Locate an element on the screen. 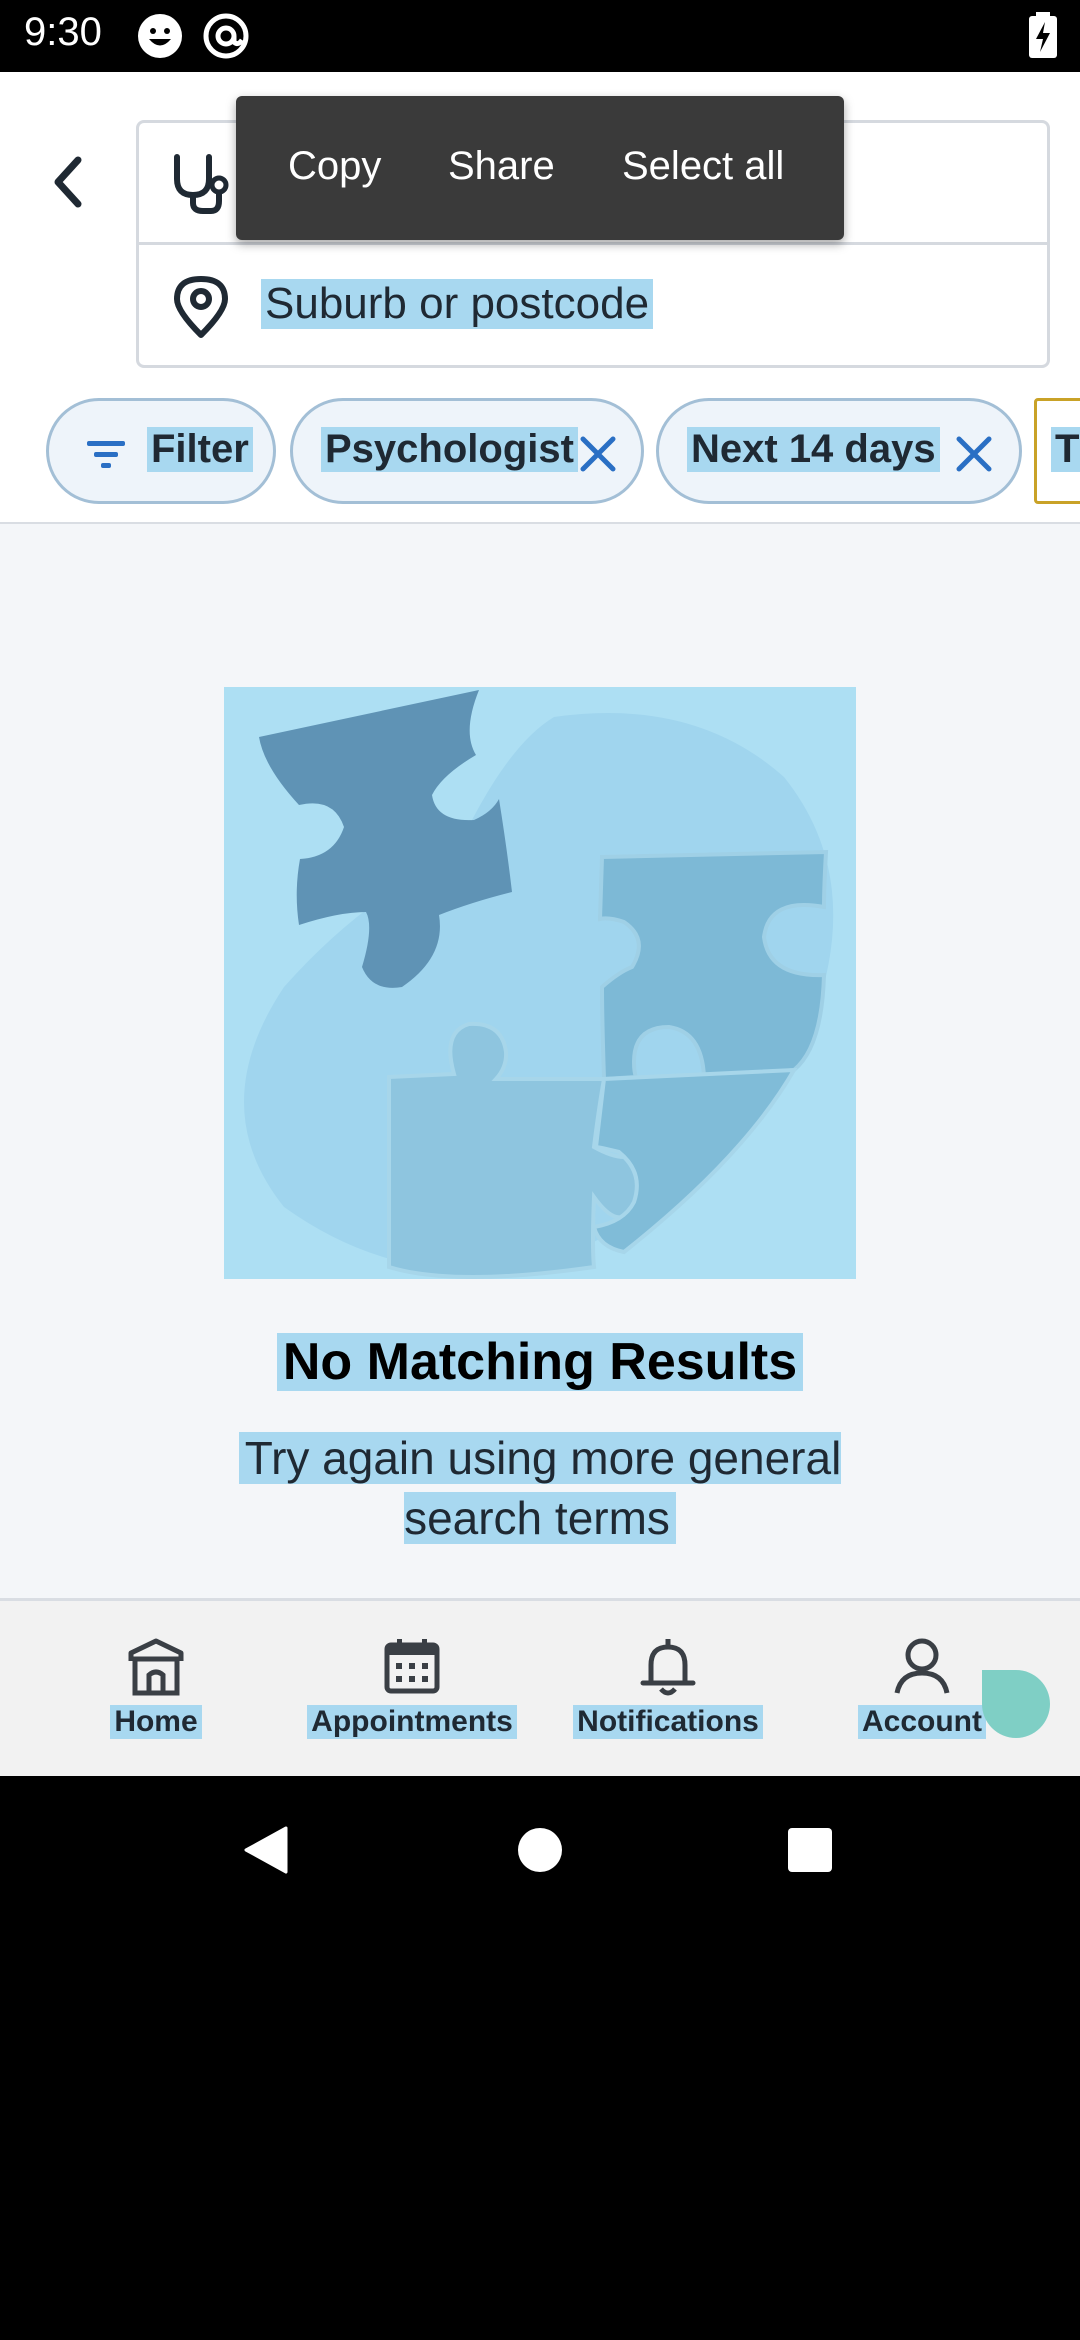  status-bar: 9:30 is located at coordinates (540, 36).